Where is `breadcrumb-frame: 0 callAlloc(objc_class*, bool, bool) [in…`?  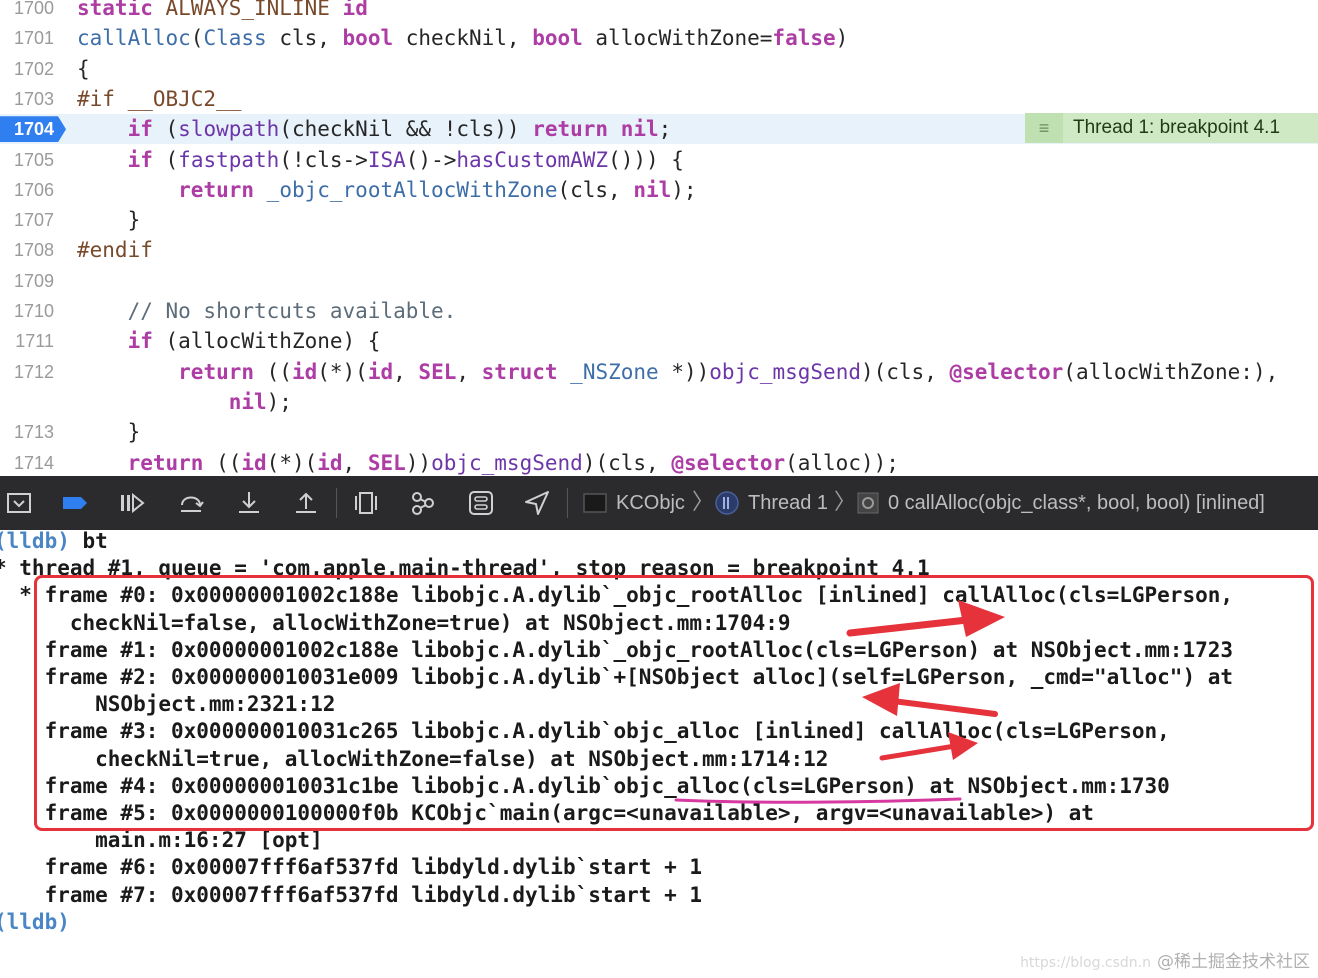
breadcrumb-frame: 0 callAlloc(objc_class*, bool, bool) [in… is located at coordinates (1076, 503).